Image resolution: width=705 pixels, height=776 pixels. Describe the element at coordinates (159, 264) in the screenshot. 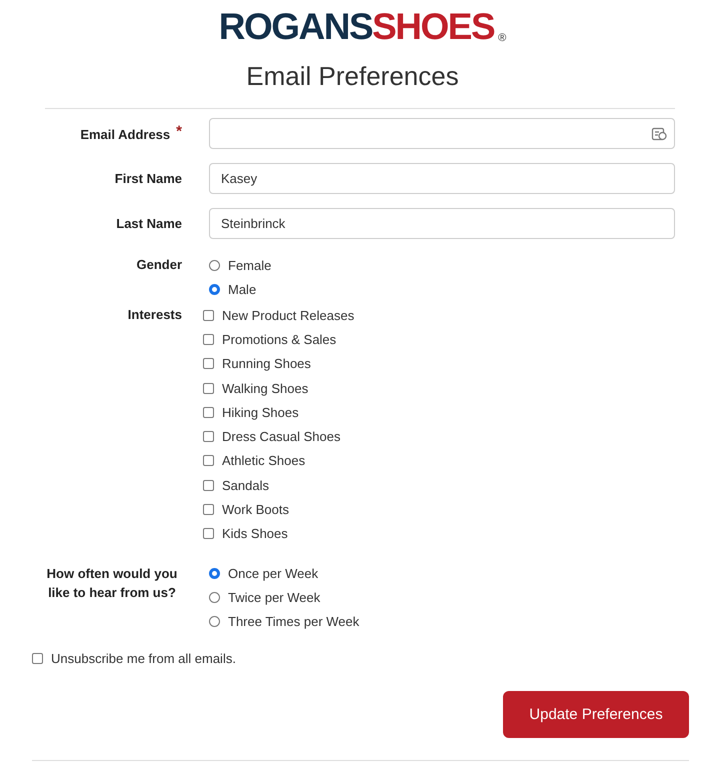

I see `field-label: Gender` at that location.